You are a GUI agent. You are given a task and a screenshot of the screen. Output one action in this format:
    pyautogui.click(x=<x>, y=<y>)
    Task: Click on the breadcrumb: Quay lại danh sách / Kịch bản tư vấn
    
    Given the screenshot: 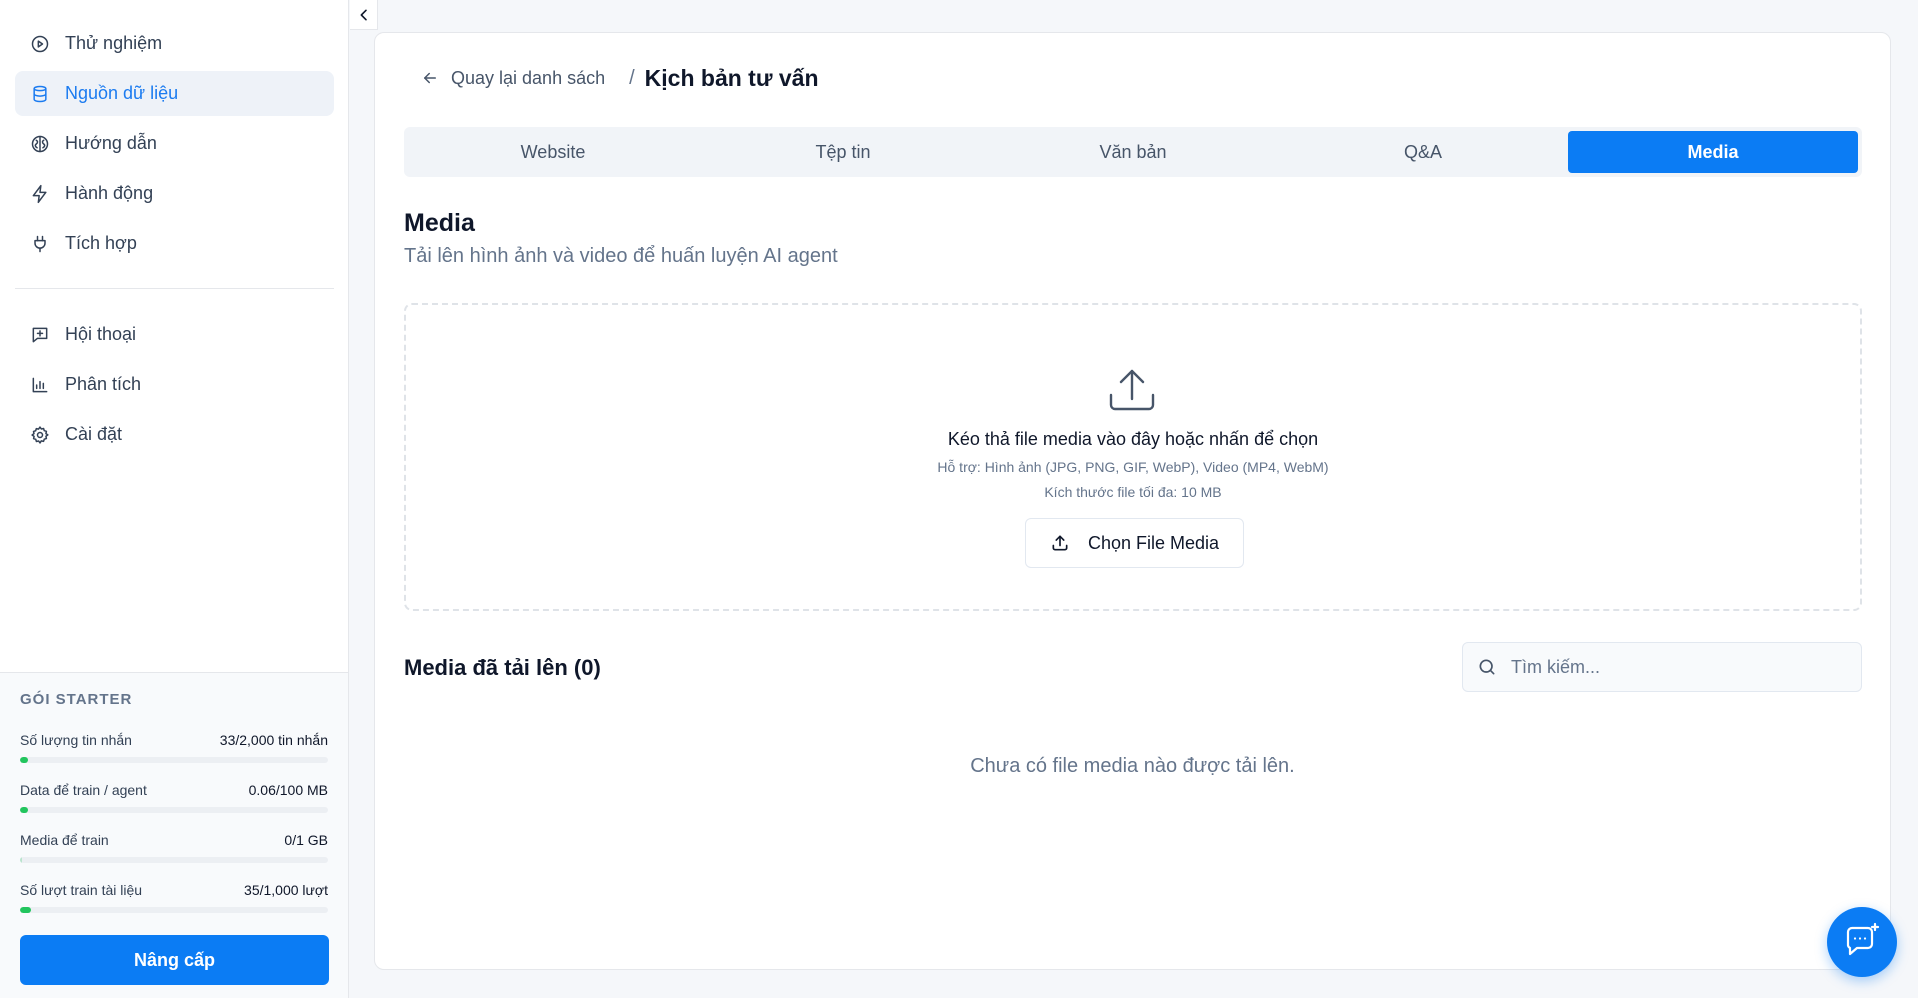 What is the action you would take?
    pyautogui.click(x=620, y=78)
    